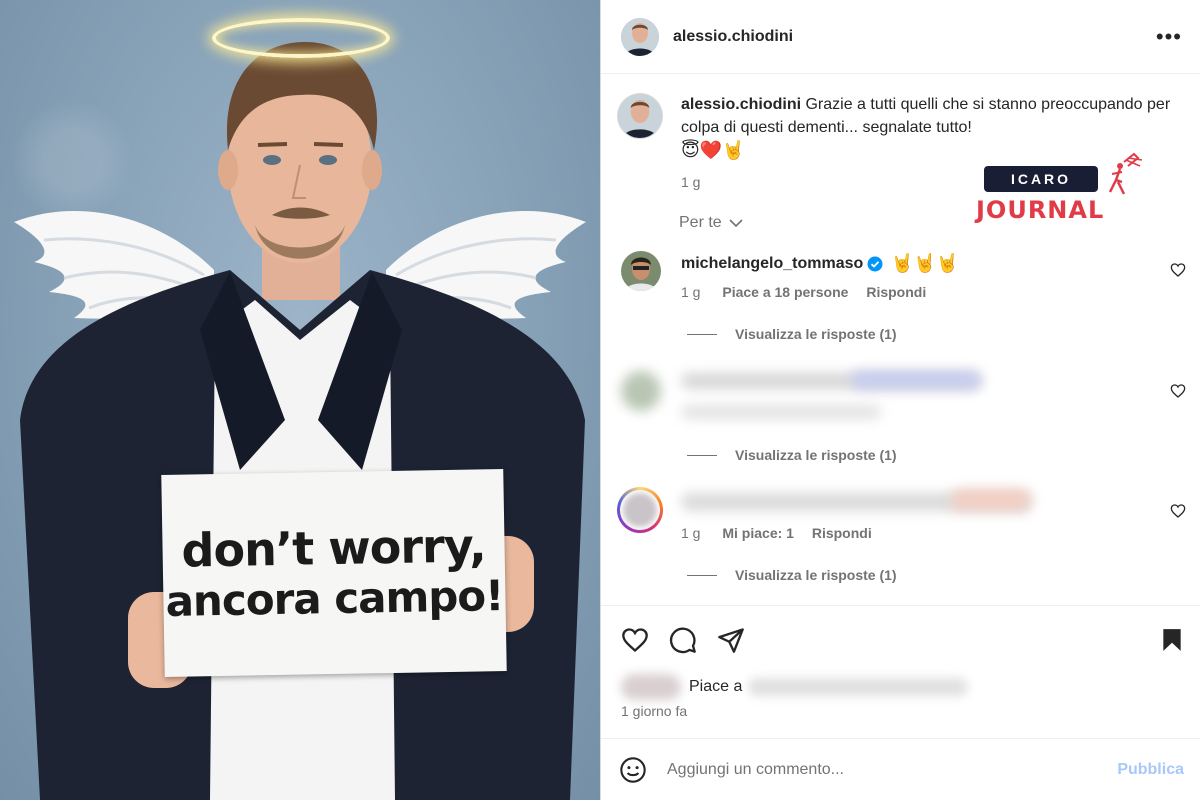 The image size is (1200, 800). Describe the element at coordinates (1178, 270) in the screenshot. I see `comment-1-like-icon` at that location.